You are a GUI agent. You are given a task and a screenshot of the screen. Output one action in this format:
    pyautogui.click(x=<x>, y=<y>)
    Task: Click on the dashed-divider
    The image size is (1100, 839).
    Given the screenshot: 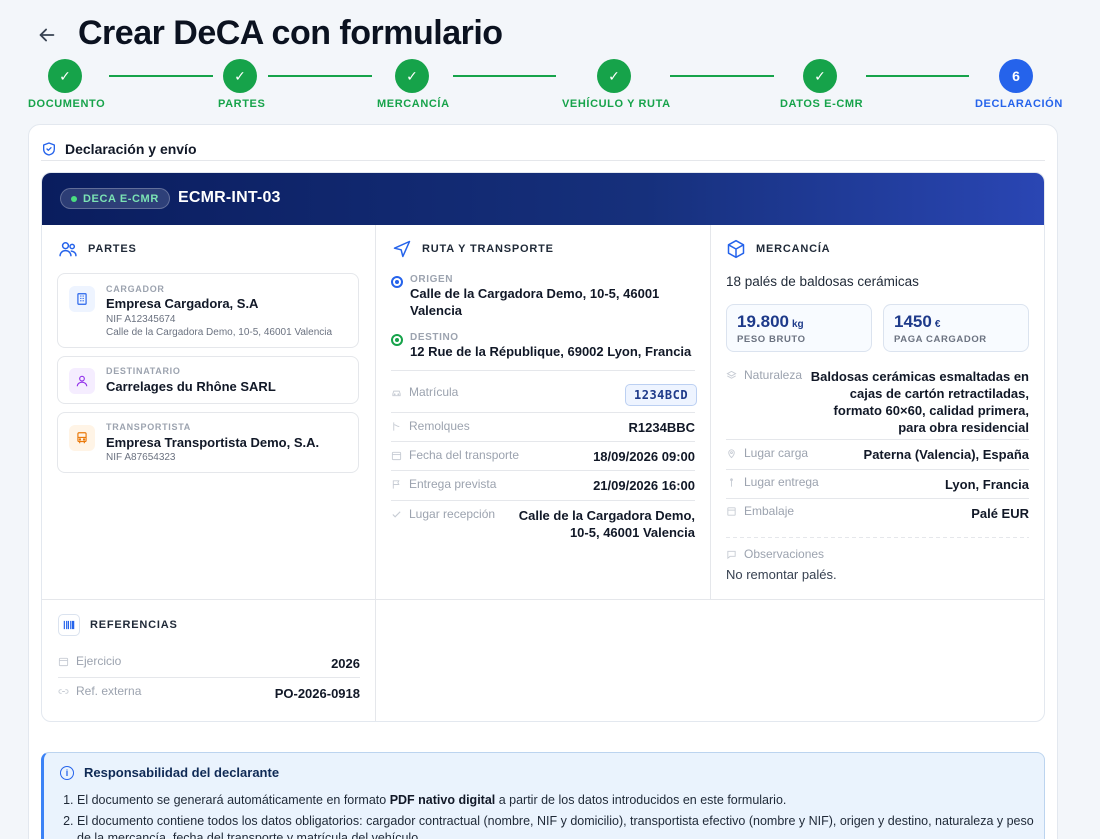 What is the action you would take?
    pyautogui.click(x=877, y=537)
    